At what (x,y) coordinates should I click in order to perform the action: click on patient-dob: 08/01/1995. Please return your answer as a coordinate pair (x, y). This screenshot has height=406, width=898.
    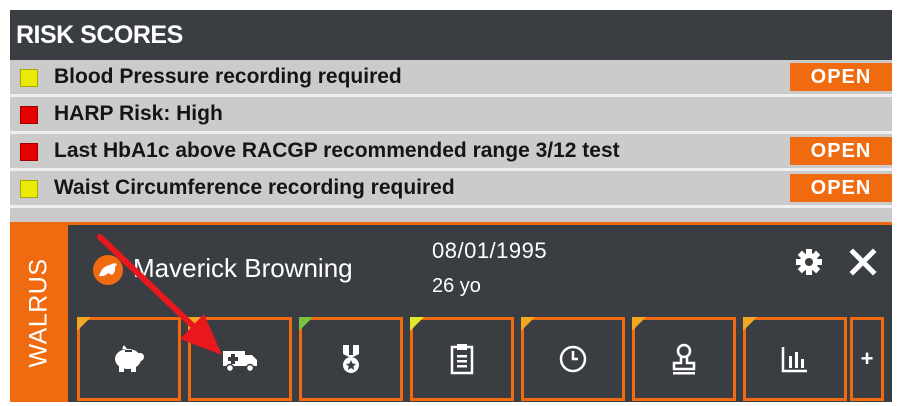
    Looking at the image, I should click on (490, 250).